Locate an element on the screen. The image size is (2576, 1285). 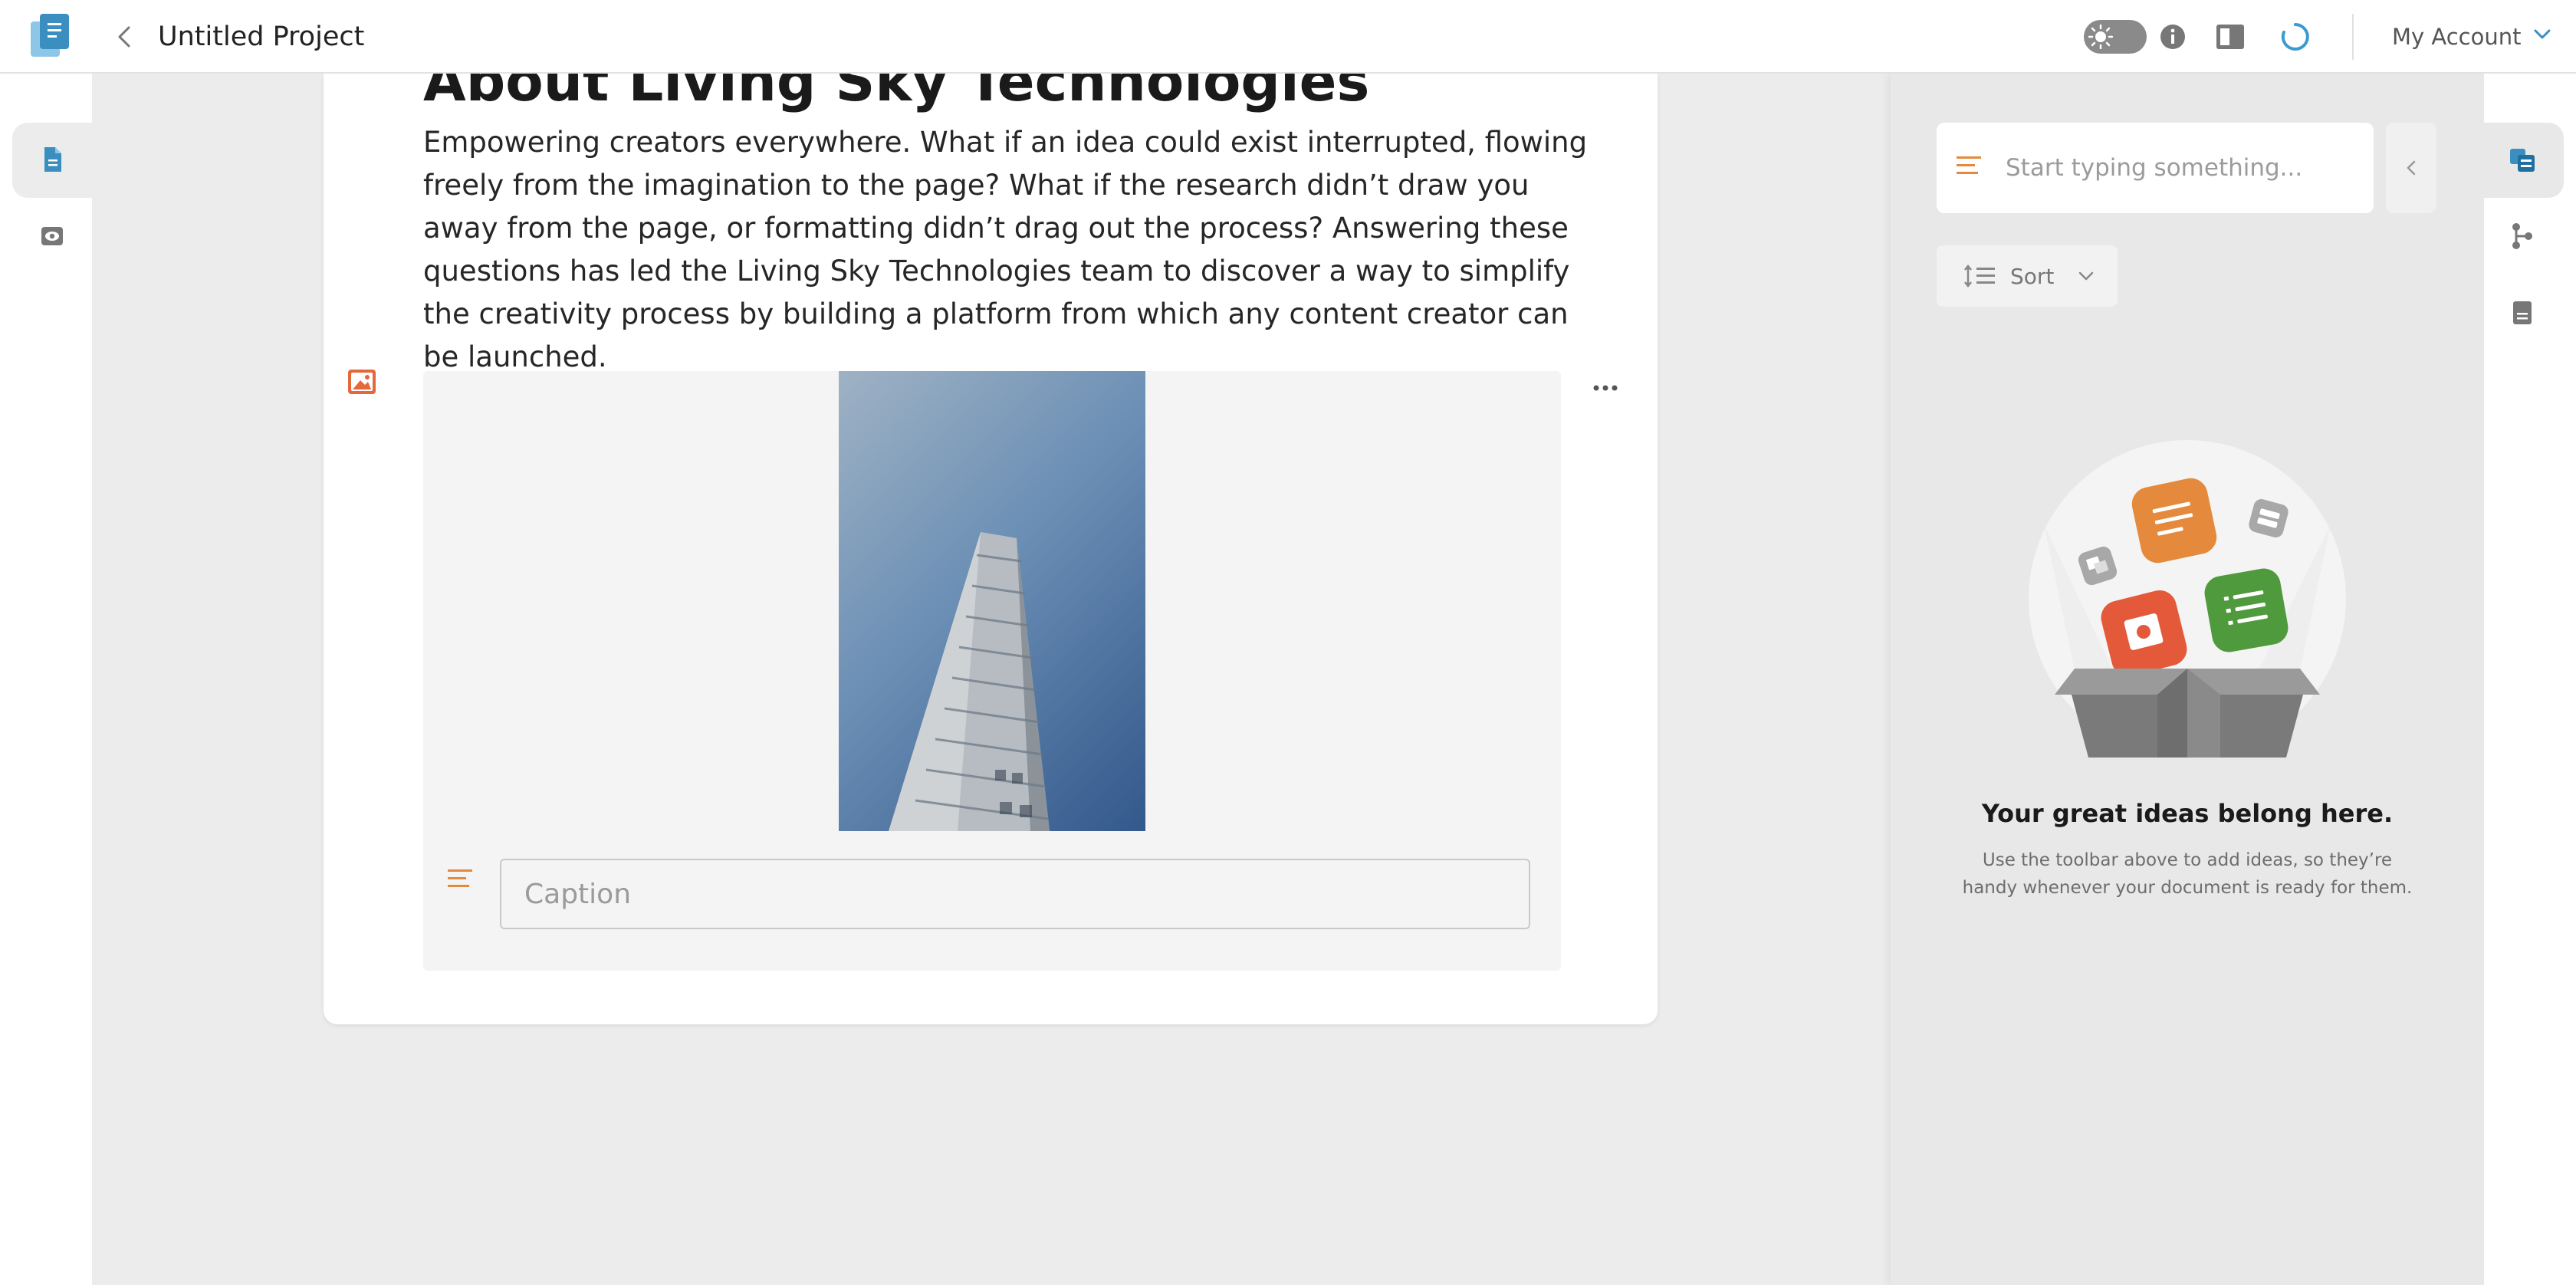
header-divider is located at coordinates (2353, 37).